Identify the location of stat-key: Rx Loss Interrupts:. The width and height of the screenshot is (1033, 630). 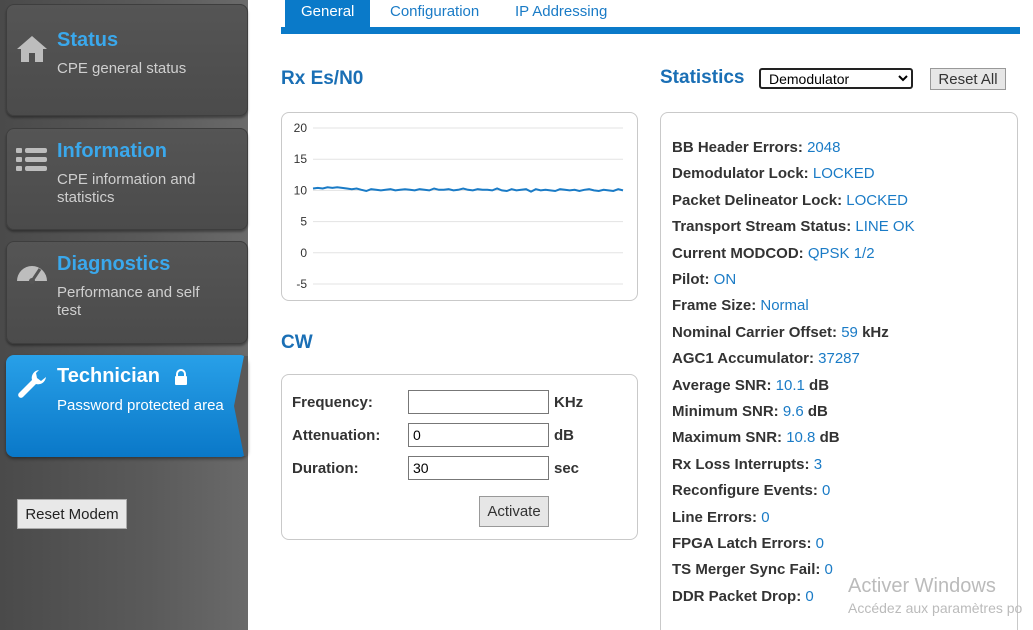
(741, 464).